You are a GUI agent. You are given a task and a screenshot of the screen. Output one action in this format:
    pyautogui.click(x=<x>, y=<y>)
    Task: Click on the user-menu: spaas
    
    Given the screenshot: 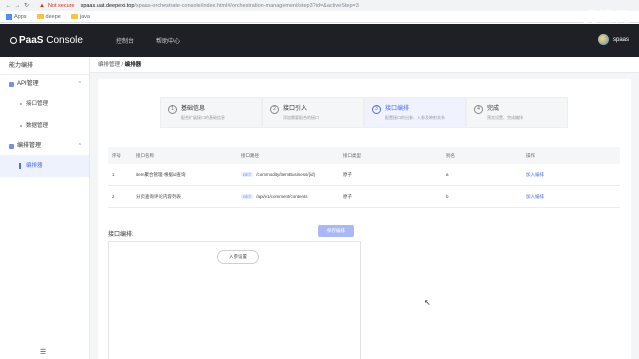 What is the action you would take?
    pyautogui.click(x=613, y=39)
    